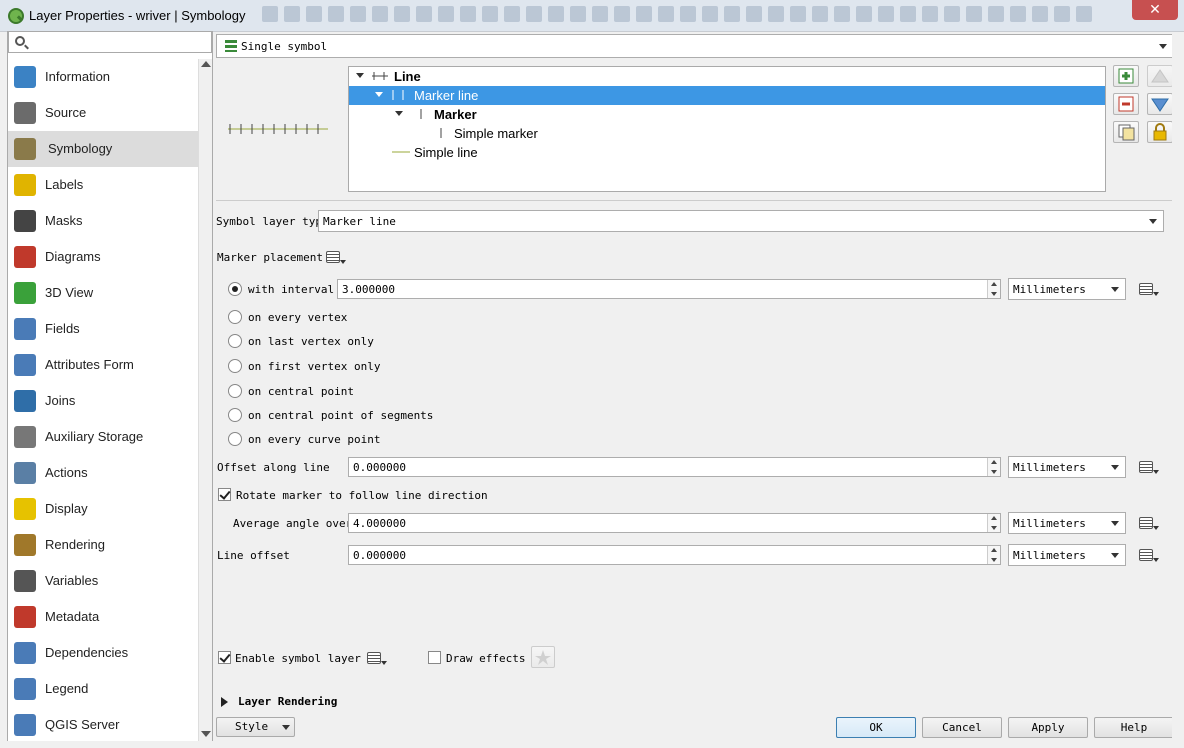 The height and width of the screenshot is (748, 1184). Describe the element at coordinates (103, 437) in the screenshot. I see `sidebar-item-auxiliary-storage: Auxiliary Storage` at that location.